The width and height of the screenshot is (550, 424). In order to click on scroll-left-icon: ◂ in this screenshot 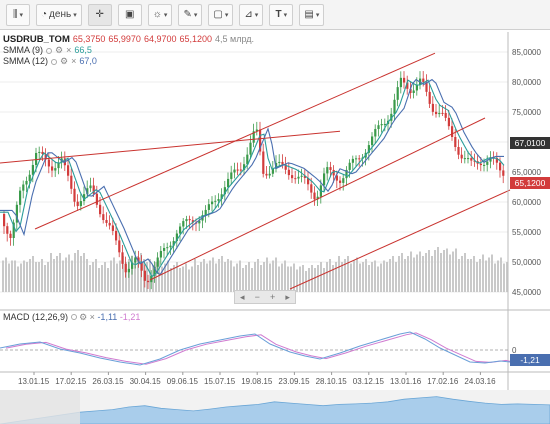, I will do `click(242, 297)`.